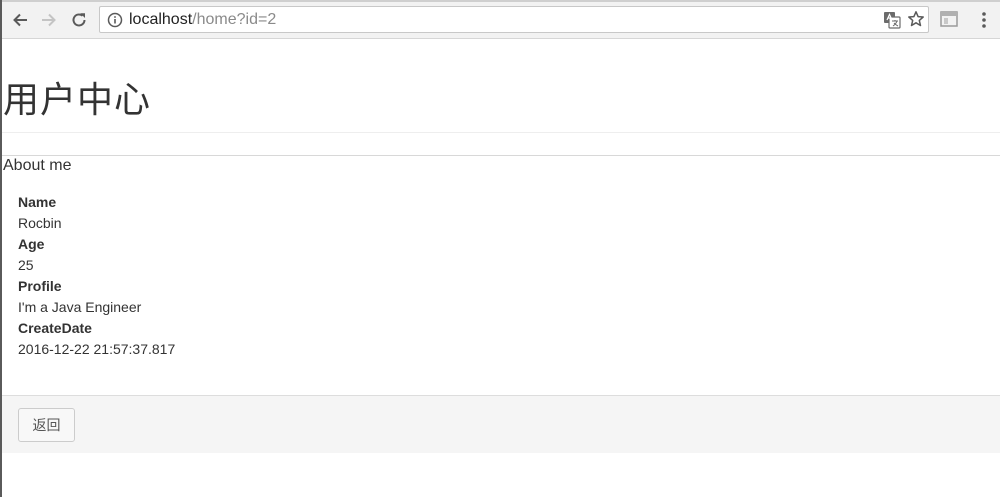  I want to click on info-icon, so click(115, 20).